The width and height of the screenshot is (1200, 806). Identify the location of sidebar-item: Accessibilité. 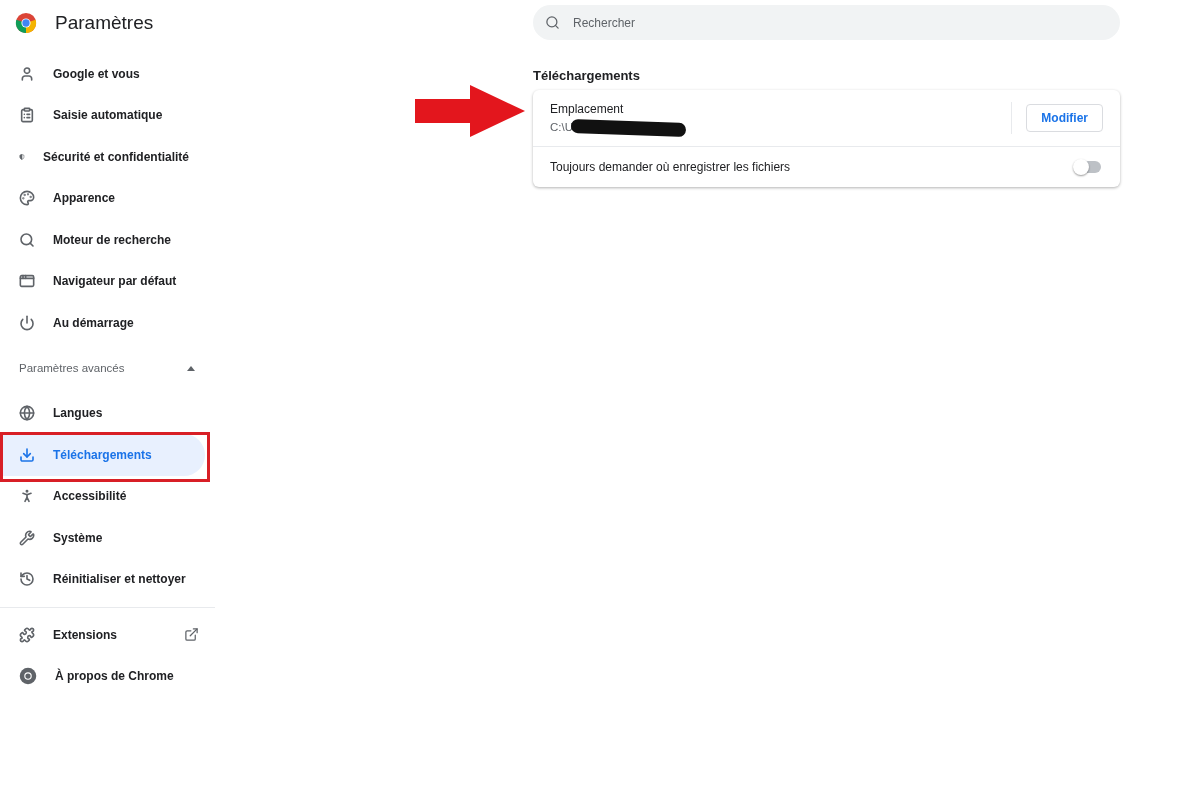
(102, 496).